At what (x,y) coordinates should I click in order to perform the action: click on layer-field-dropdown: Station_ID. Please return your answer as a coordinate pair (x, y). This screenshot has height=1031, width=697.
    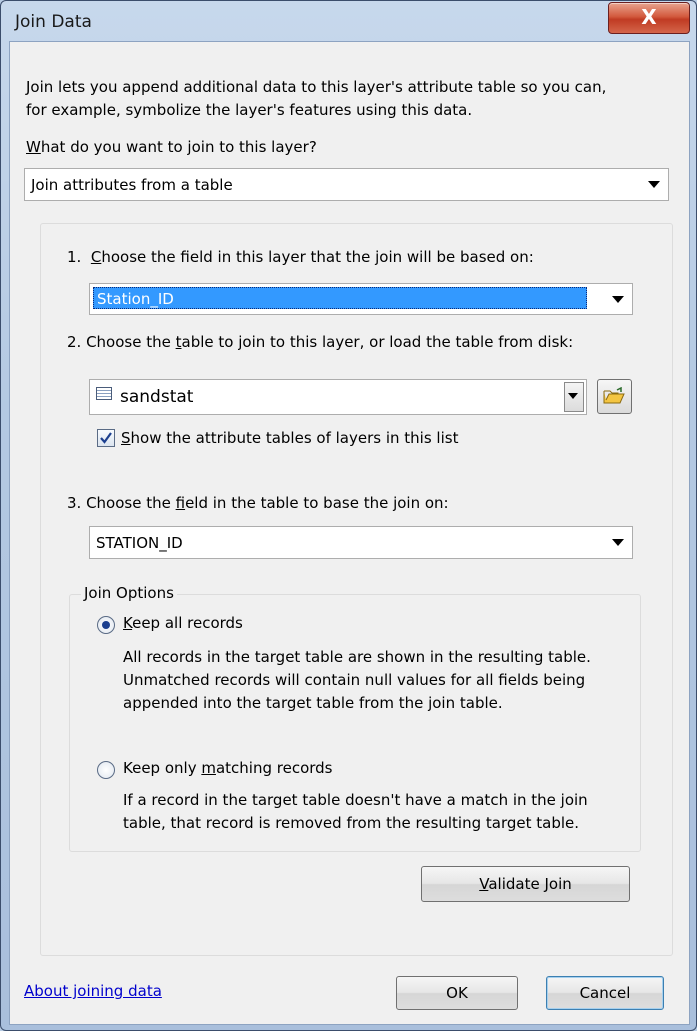
    Looking at the image, I should click on (361, 299).